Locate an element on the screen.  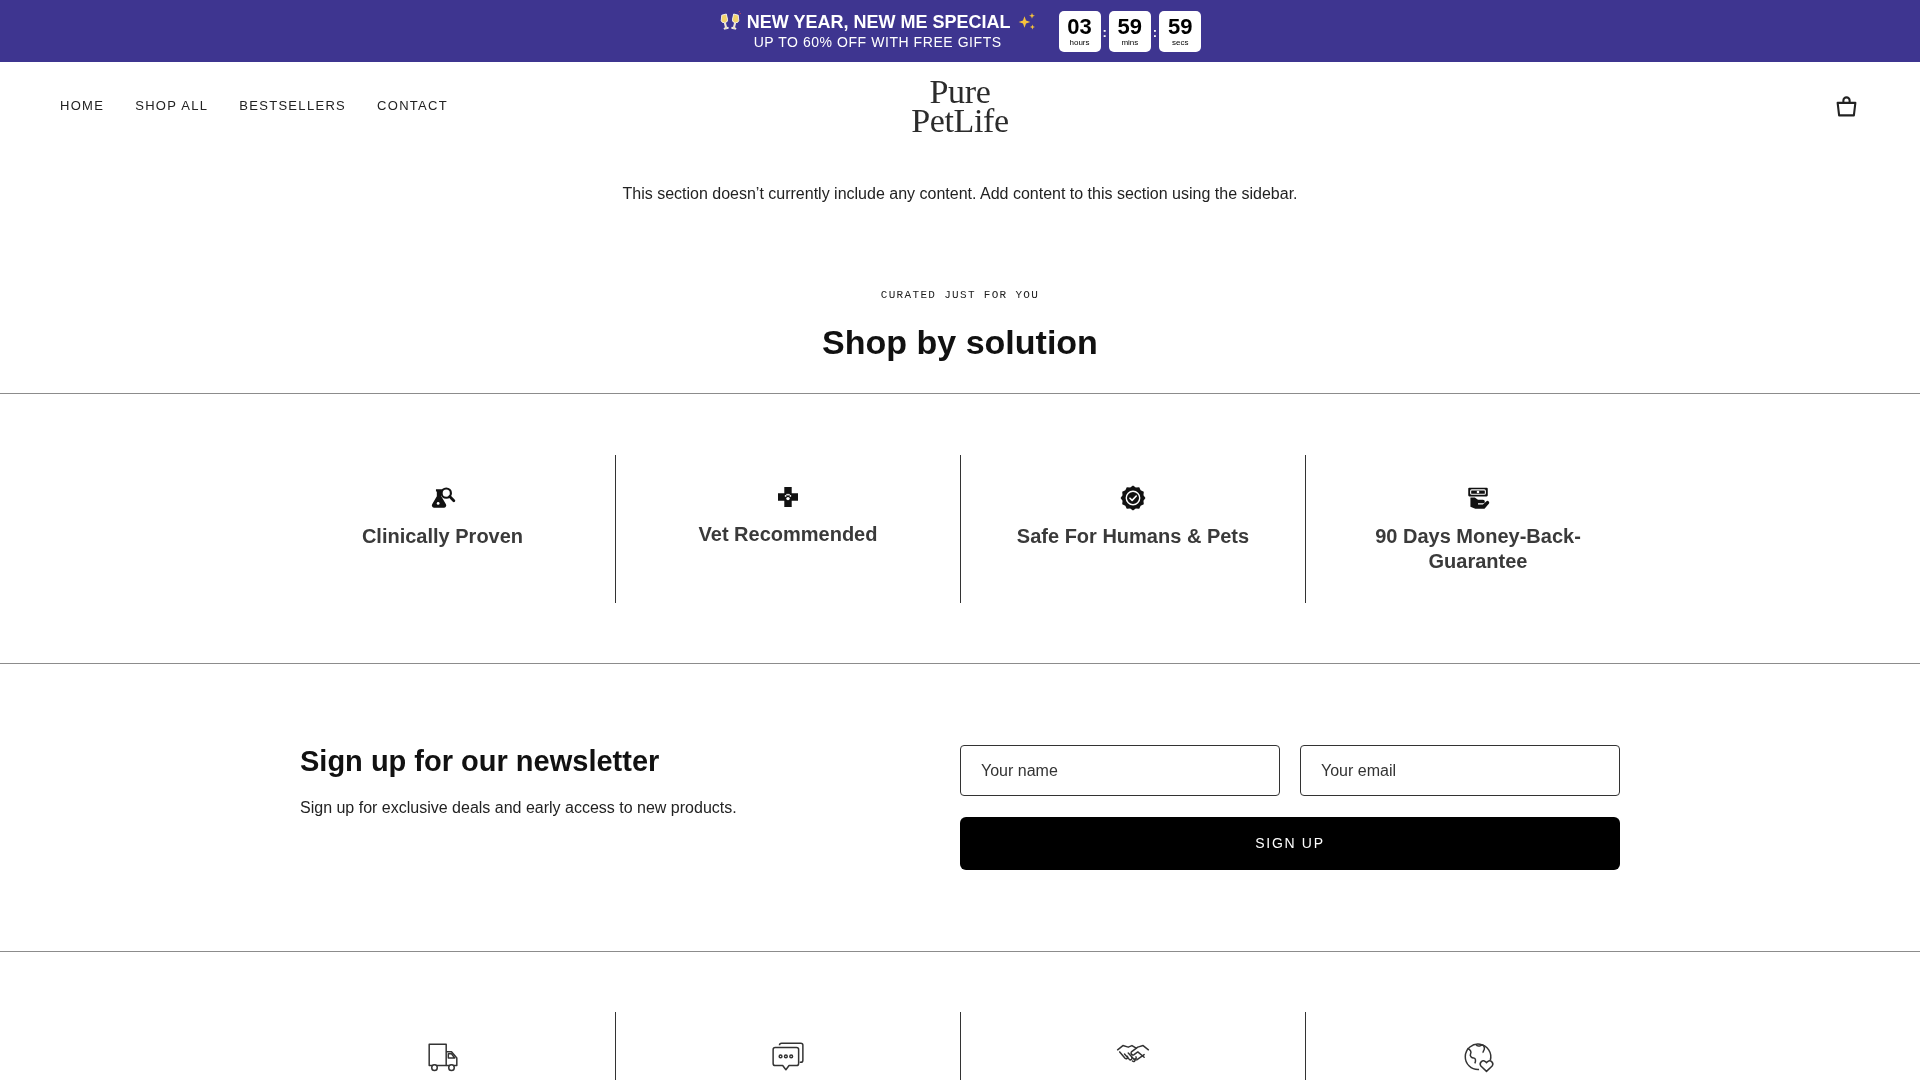
nav-link: CONTACT is located at coordinates (412, 106).